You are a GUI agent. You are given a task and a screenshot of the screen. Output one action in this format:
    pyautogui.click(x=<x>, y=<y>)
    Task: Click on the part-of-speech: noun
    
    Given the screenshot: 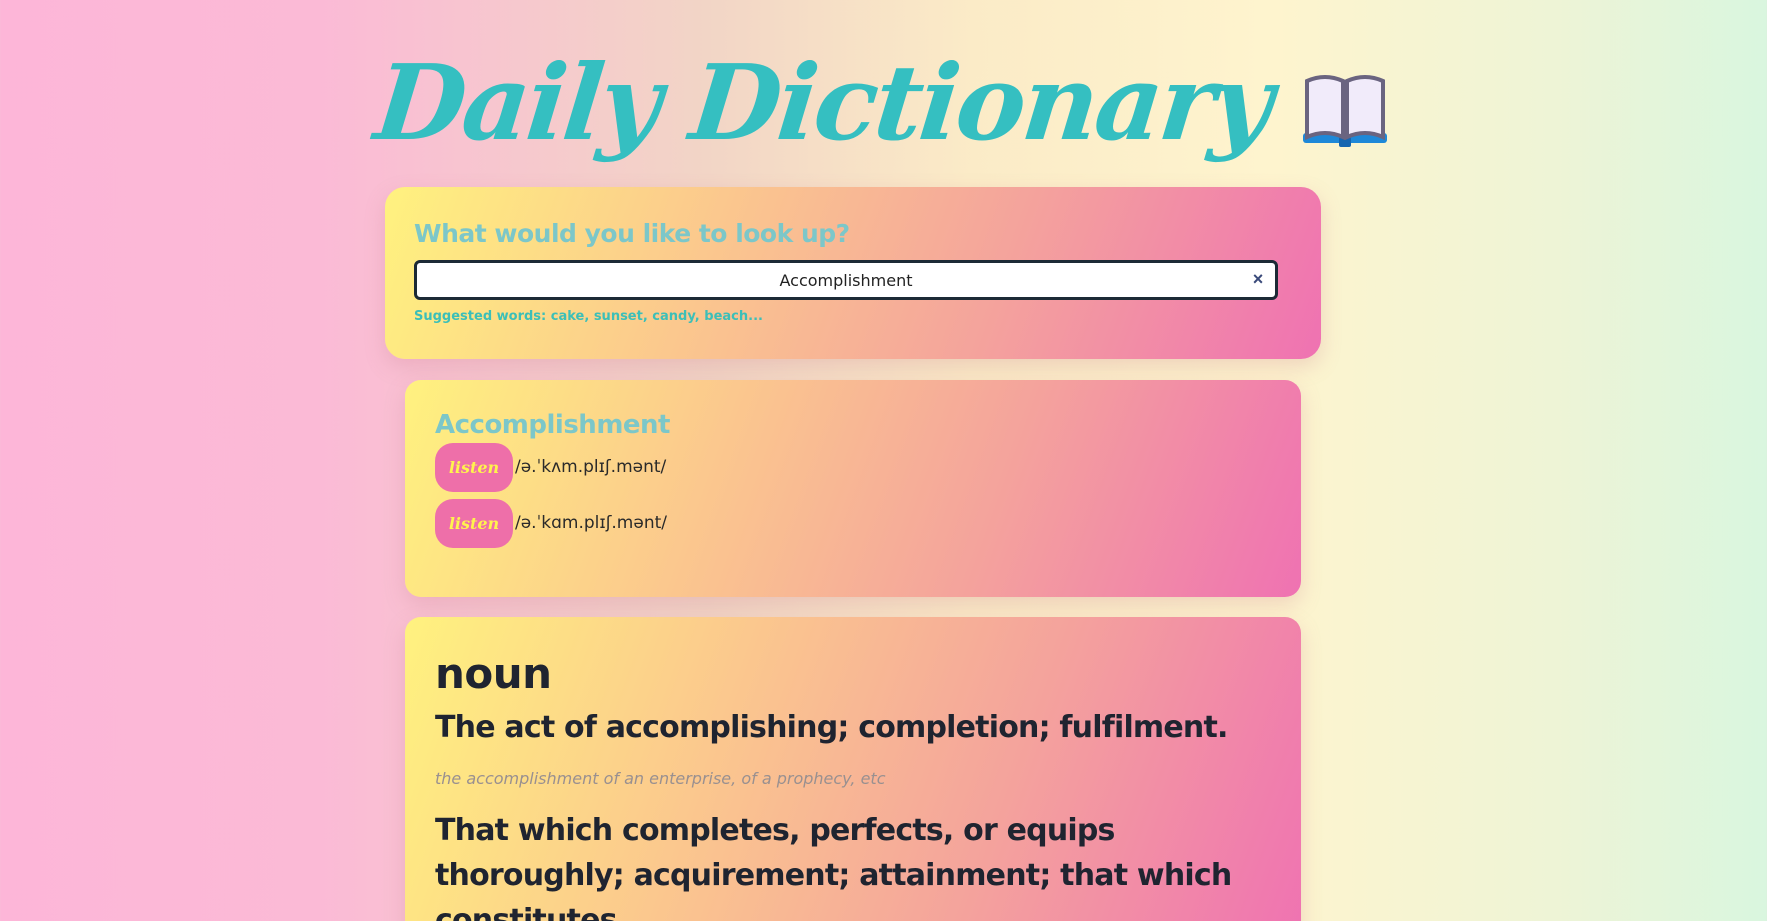 What is the action you would take?
    pyautogui.click(x=493, y=673)
    